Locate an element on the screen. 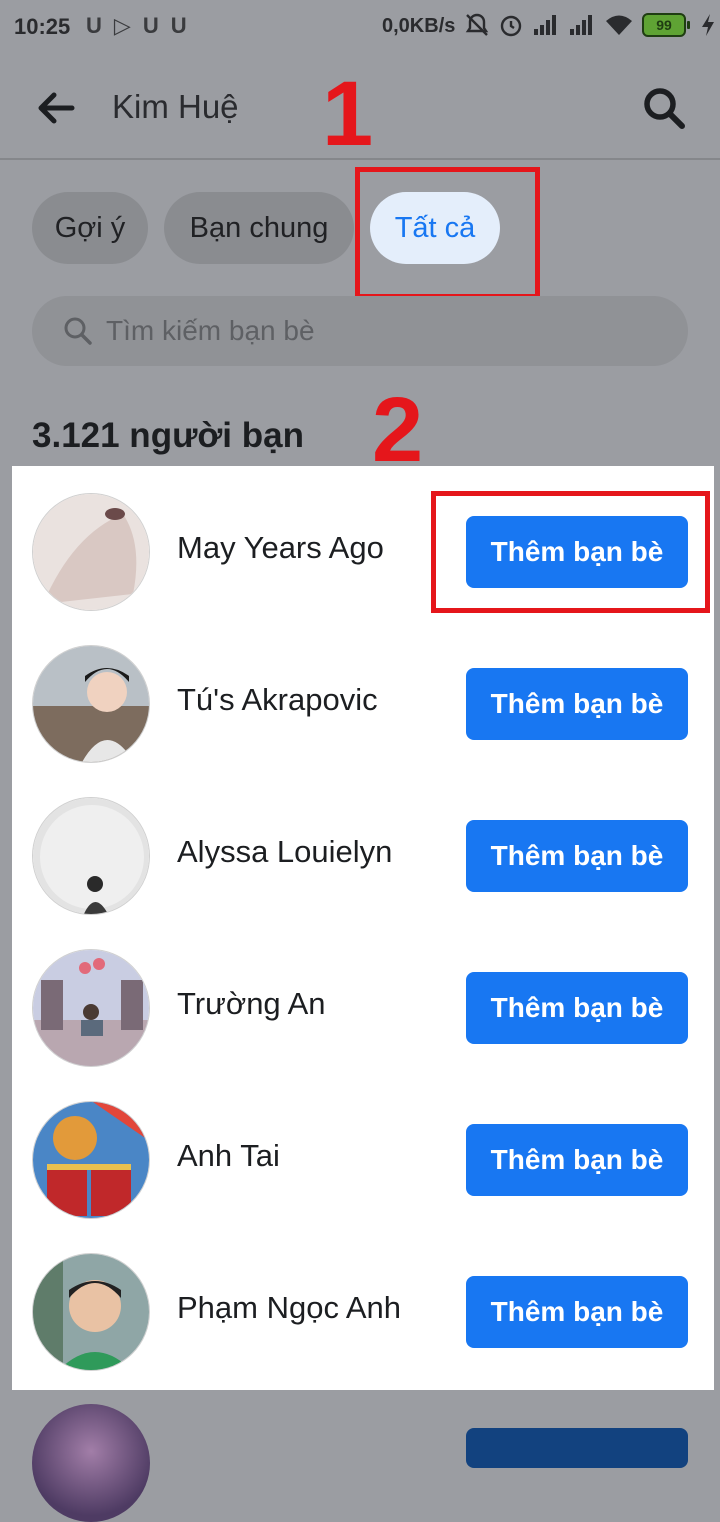 Image resolution: width=720 pixels, height=1522 pixels. wifi-icon is located at coordinates (619, 25).